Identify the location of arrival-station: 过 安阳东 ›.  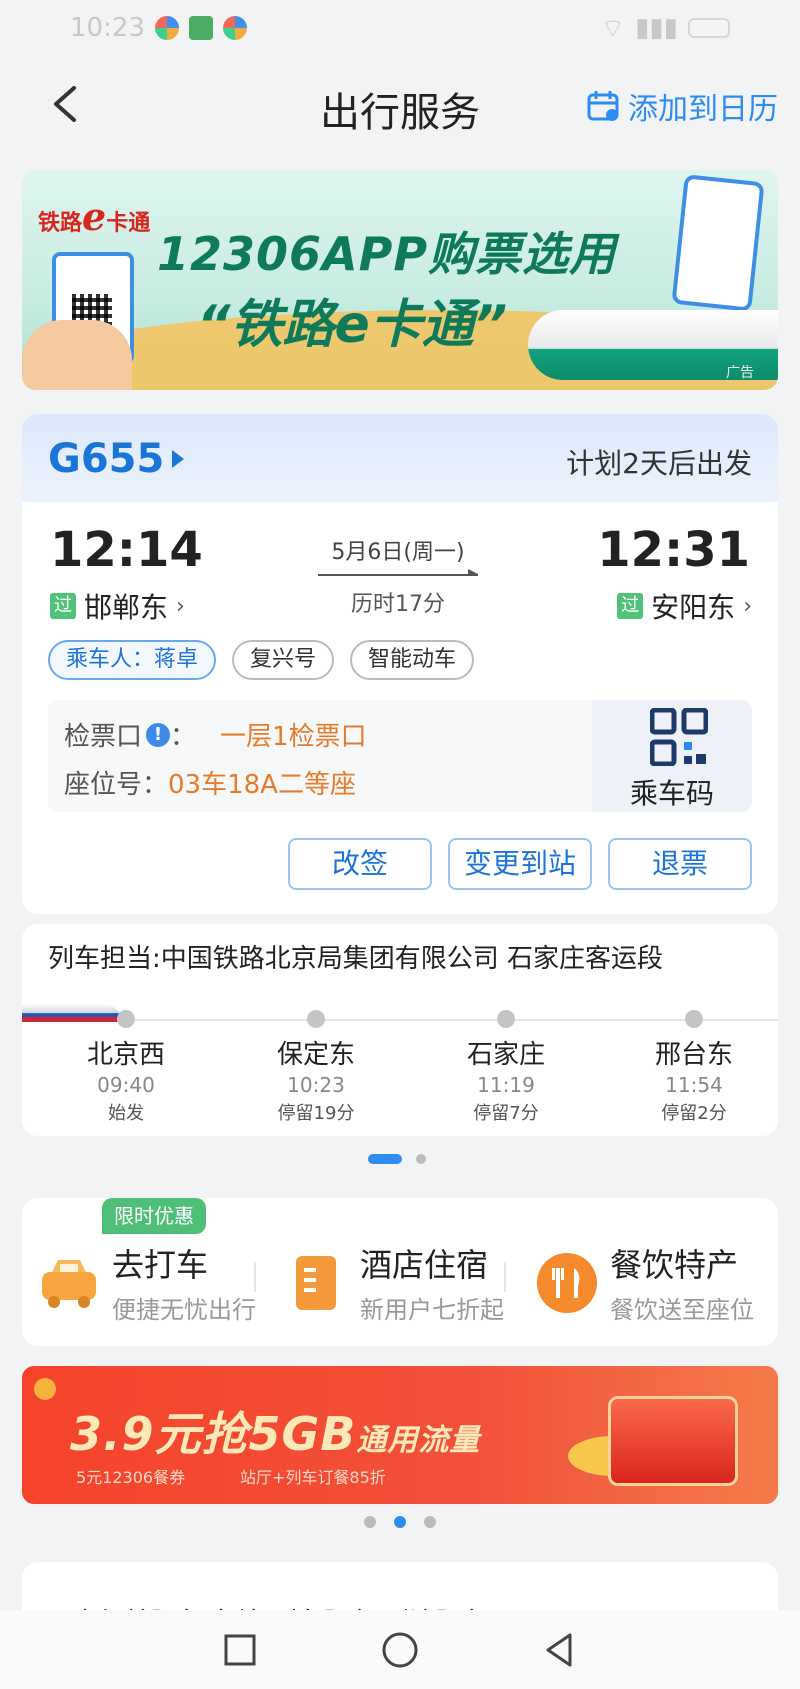
(684, 606).